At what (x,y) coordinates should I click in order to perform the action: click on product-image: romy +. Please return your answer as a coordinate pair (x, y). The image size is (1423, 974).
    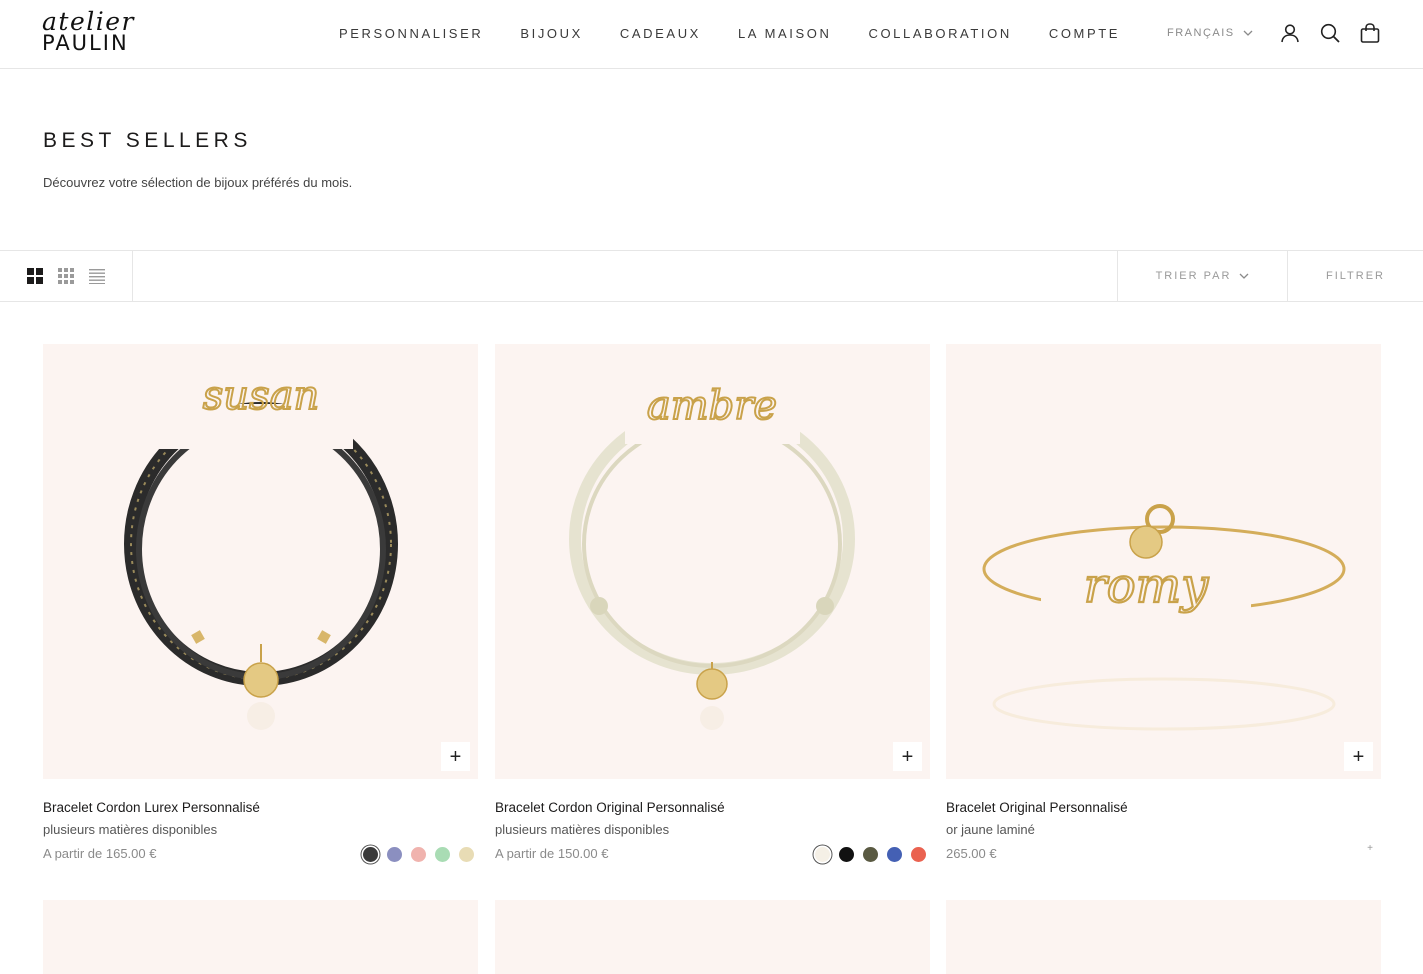
    Looking at the image, I should click on (1163, 561).